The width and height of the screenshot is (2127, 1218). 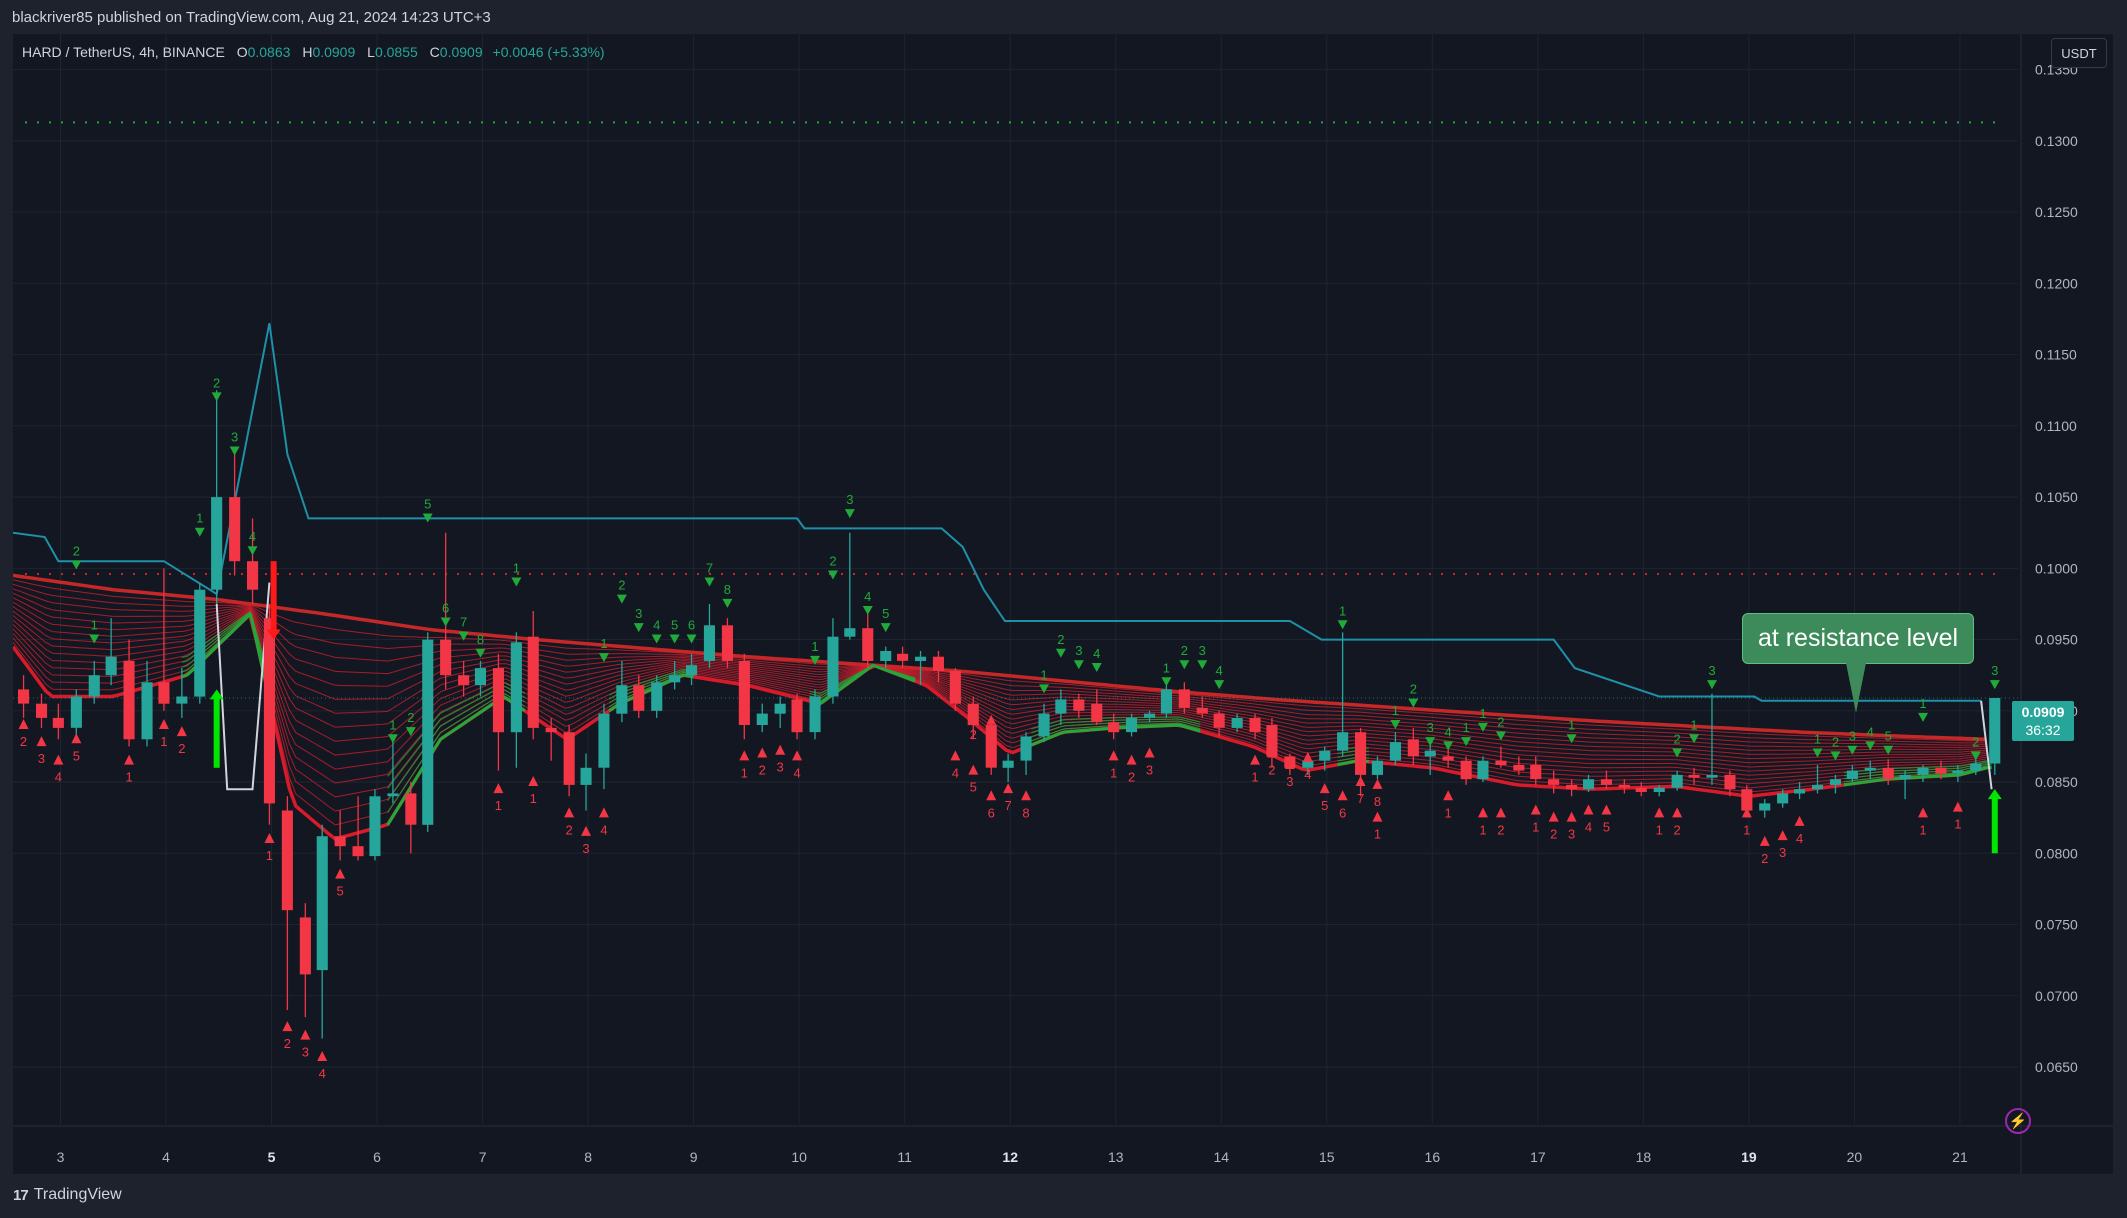 I want to click on tradingview-logo: 17 TradingView, so click(x=67, y=1195).